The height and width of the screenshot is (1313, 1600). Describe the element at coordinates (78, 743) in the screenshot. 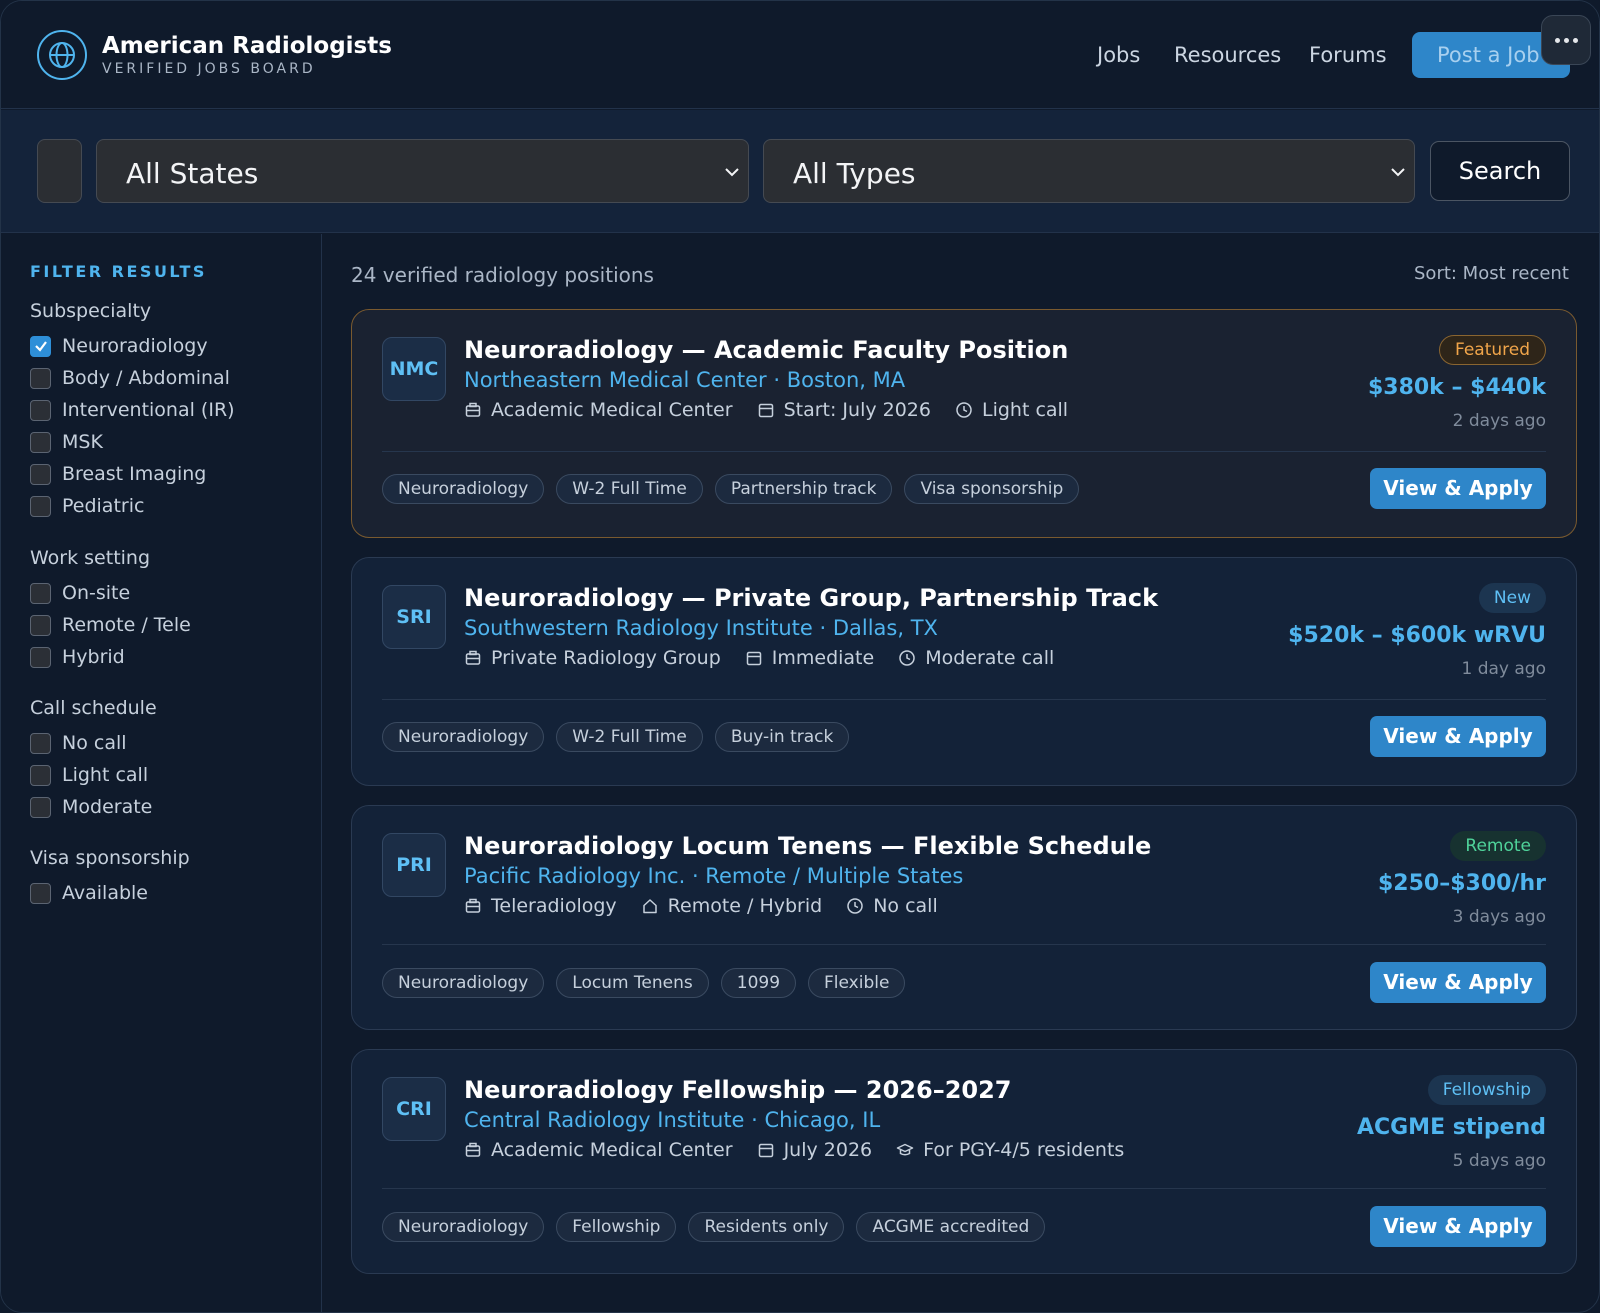

I see `filter-no-call: No call` at that location.